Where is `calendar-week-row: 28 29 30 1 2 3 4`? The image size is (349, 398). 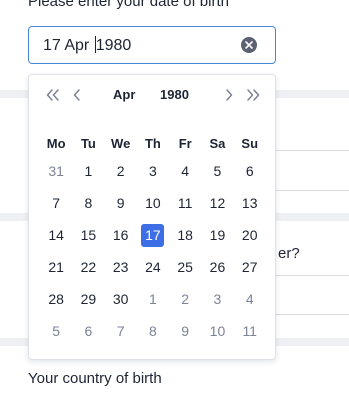
calendar-week-row: 28 29 30 1 2 3 4 is located at coordinates (153, 299).